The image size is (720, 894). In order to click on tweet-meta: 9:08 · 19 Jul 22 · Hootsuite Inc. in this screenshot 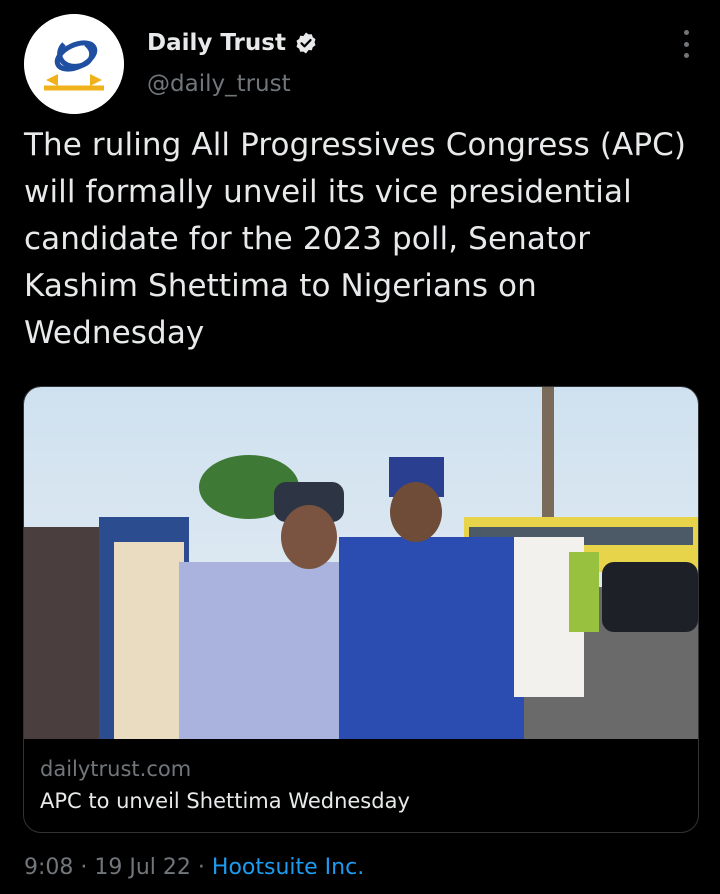, I will do `click(194, 867)`.